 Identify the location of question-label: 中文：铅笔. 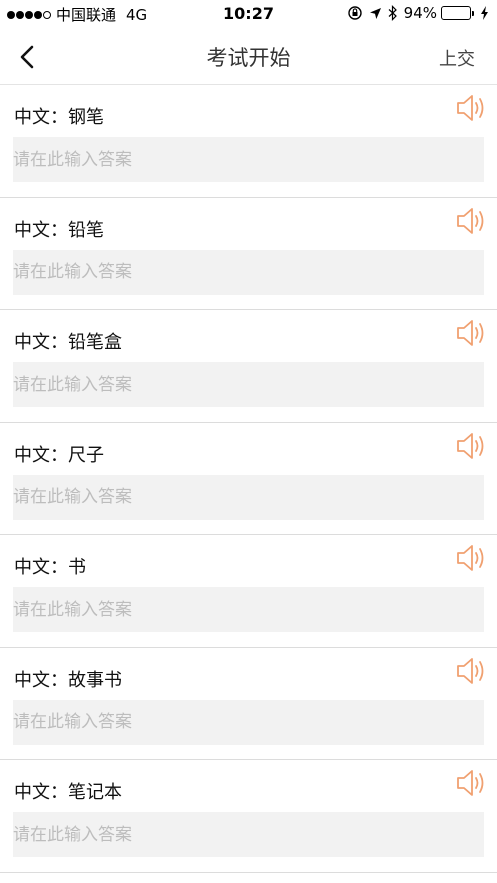
(59, 230).